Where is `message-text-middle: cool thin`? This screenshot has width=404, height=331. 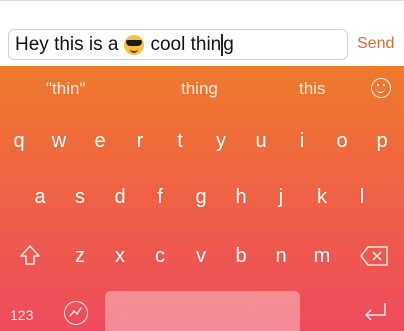
message-text-middle: cool thin is located at coordinates (186, 44).